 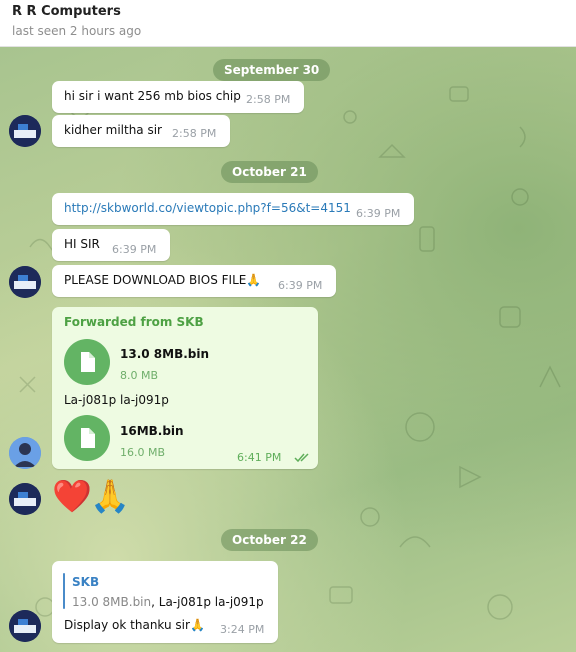 What do you see at coordinates (112, 602) in the screenshot?
I see `reply-file-name: 13.0 8MB.bin` at bounding box center [112, 602].